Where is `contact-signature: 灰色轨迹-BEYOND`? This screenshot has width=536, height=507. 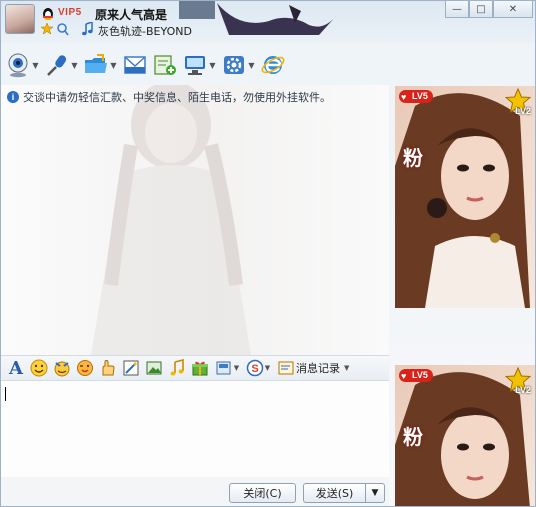
contact-signature: 灰色轨迹-BEYOND is located at coordinates (145, 31).